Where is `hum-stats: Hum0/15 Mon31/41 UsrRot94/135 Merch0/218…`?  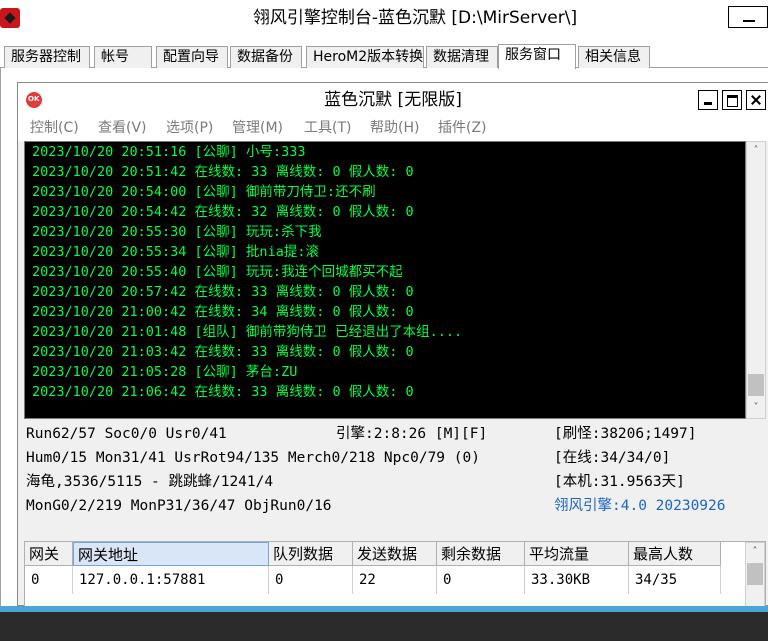 hum-stats: Hum0/15 Mon31/41 UsrRot94/135 Merch0/218… is located at coordinates (253, 458).